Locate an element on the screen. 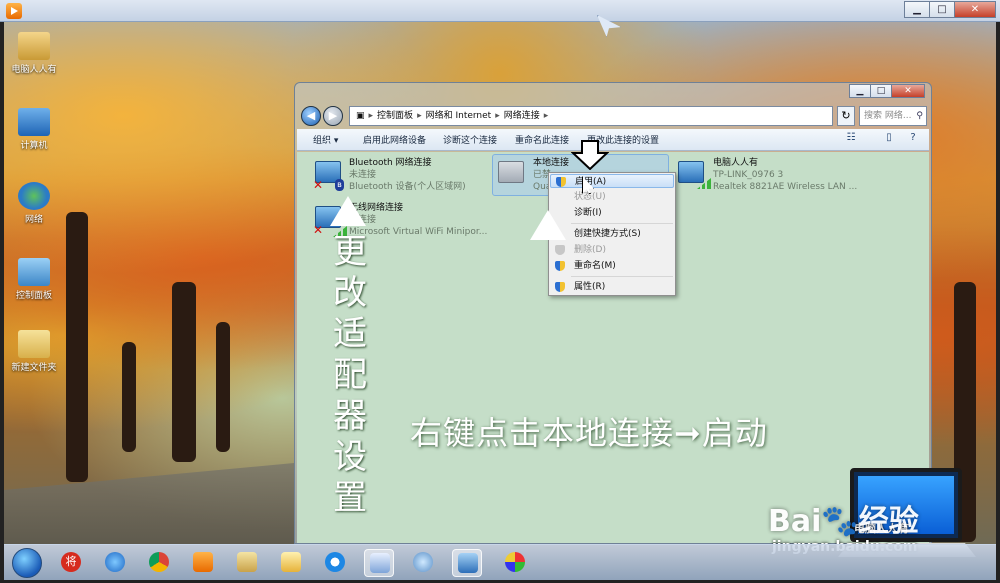 This screenshot has width=1000, height=583. desktop-icon-new-folder: 新建文件夹 is located at coordinates (34, 351).